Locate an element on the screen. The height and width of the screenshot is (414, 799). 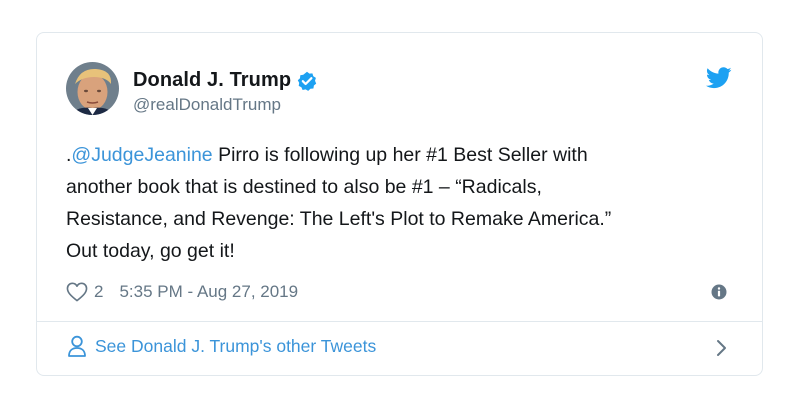
see-other-tweets-link: See Donald J. Trump's other Tweets is located at coordinates (221, 346).